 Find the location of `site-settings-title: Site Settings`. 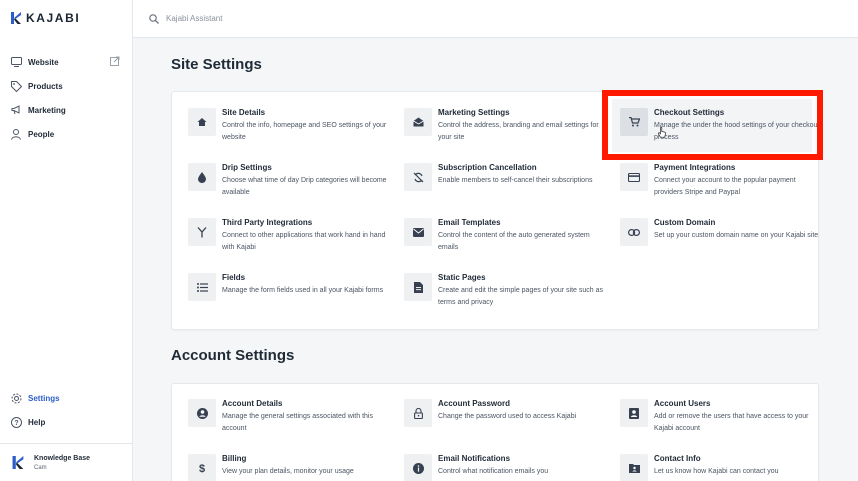

site-settings-title: Site Settings is located at coordinates (216, 64).